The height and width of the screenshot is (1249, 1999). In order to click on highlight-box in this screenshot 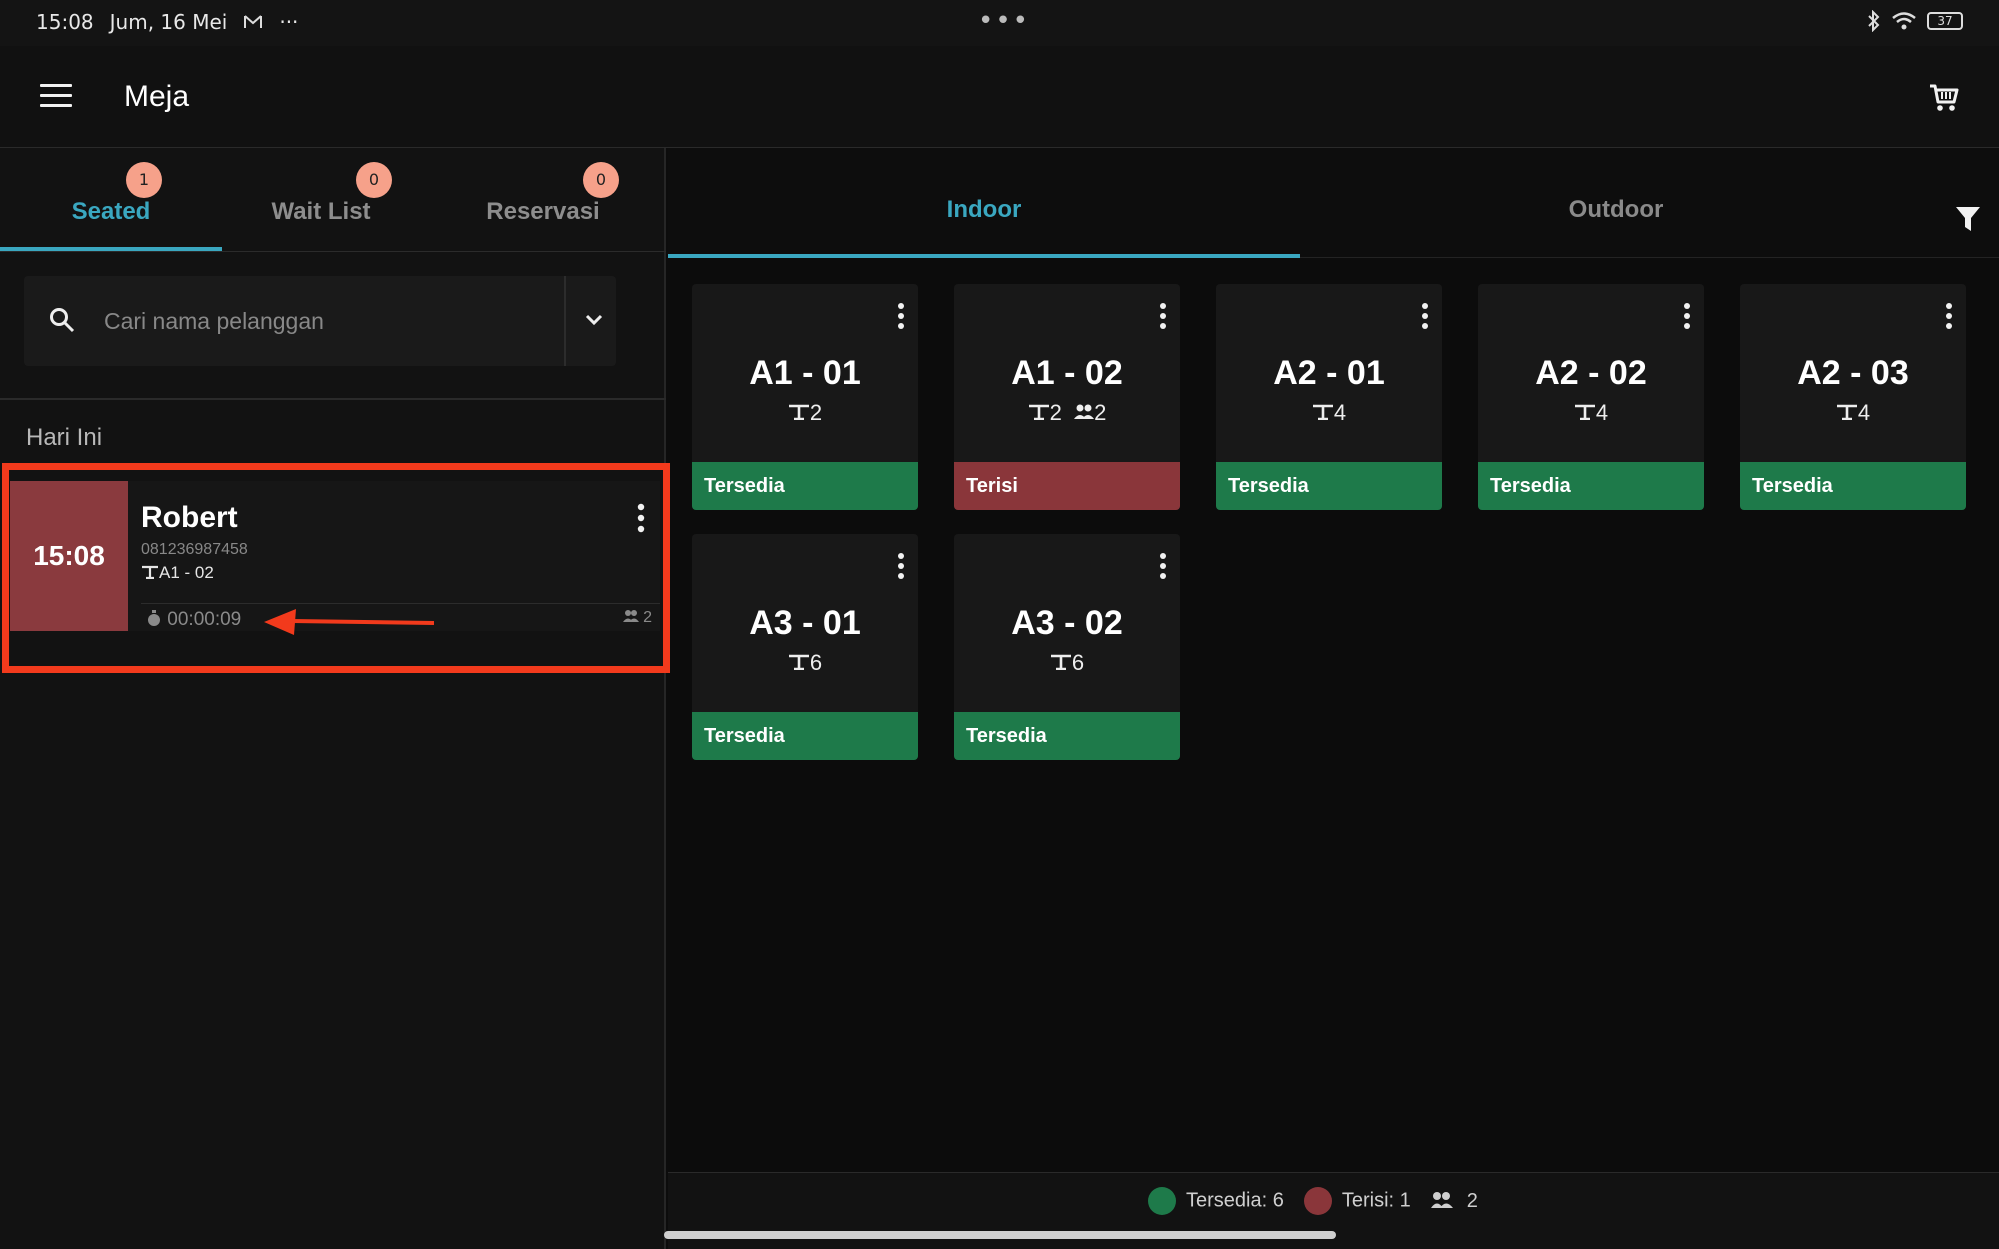, I will do `click(336, 568)`.